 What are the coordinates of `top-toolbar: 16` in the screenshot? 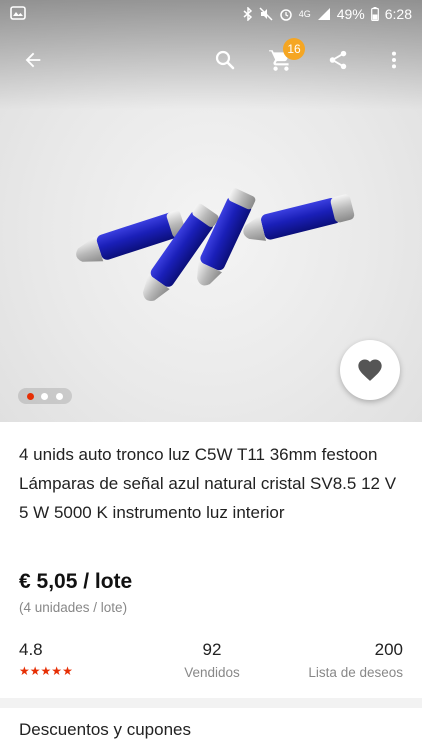 It's located at (211, 60).